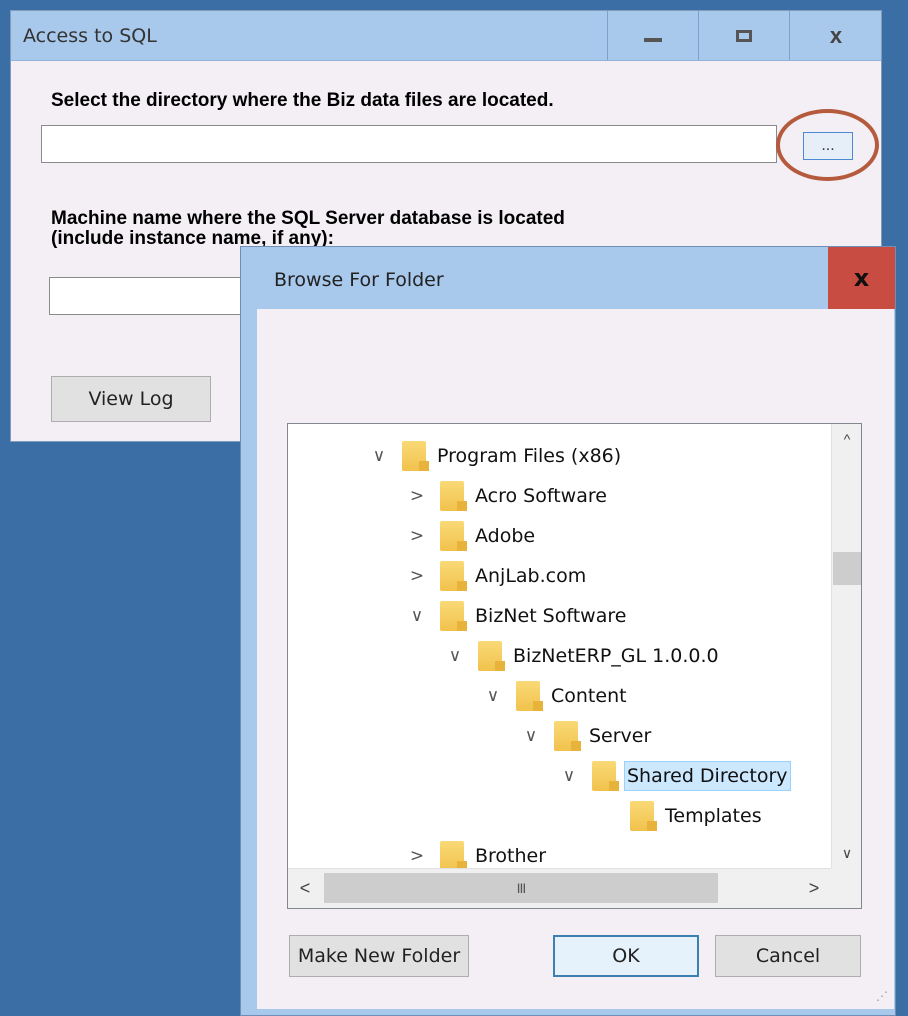 The width and height of the screenshot is (908, 1016). What do you see at coordinates (882, 996) in the screenshot?
I see `resize-grip-icon: ⋰` at bounding box center [882, 996].